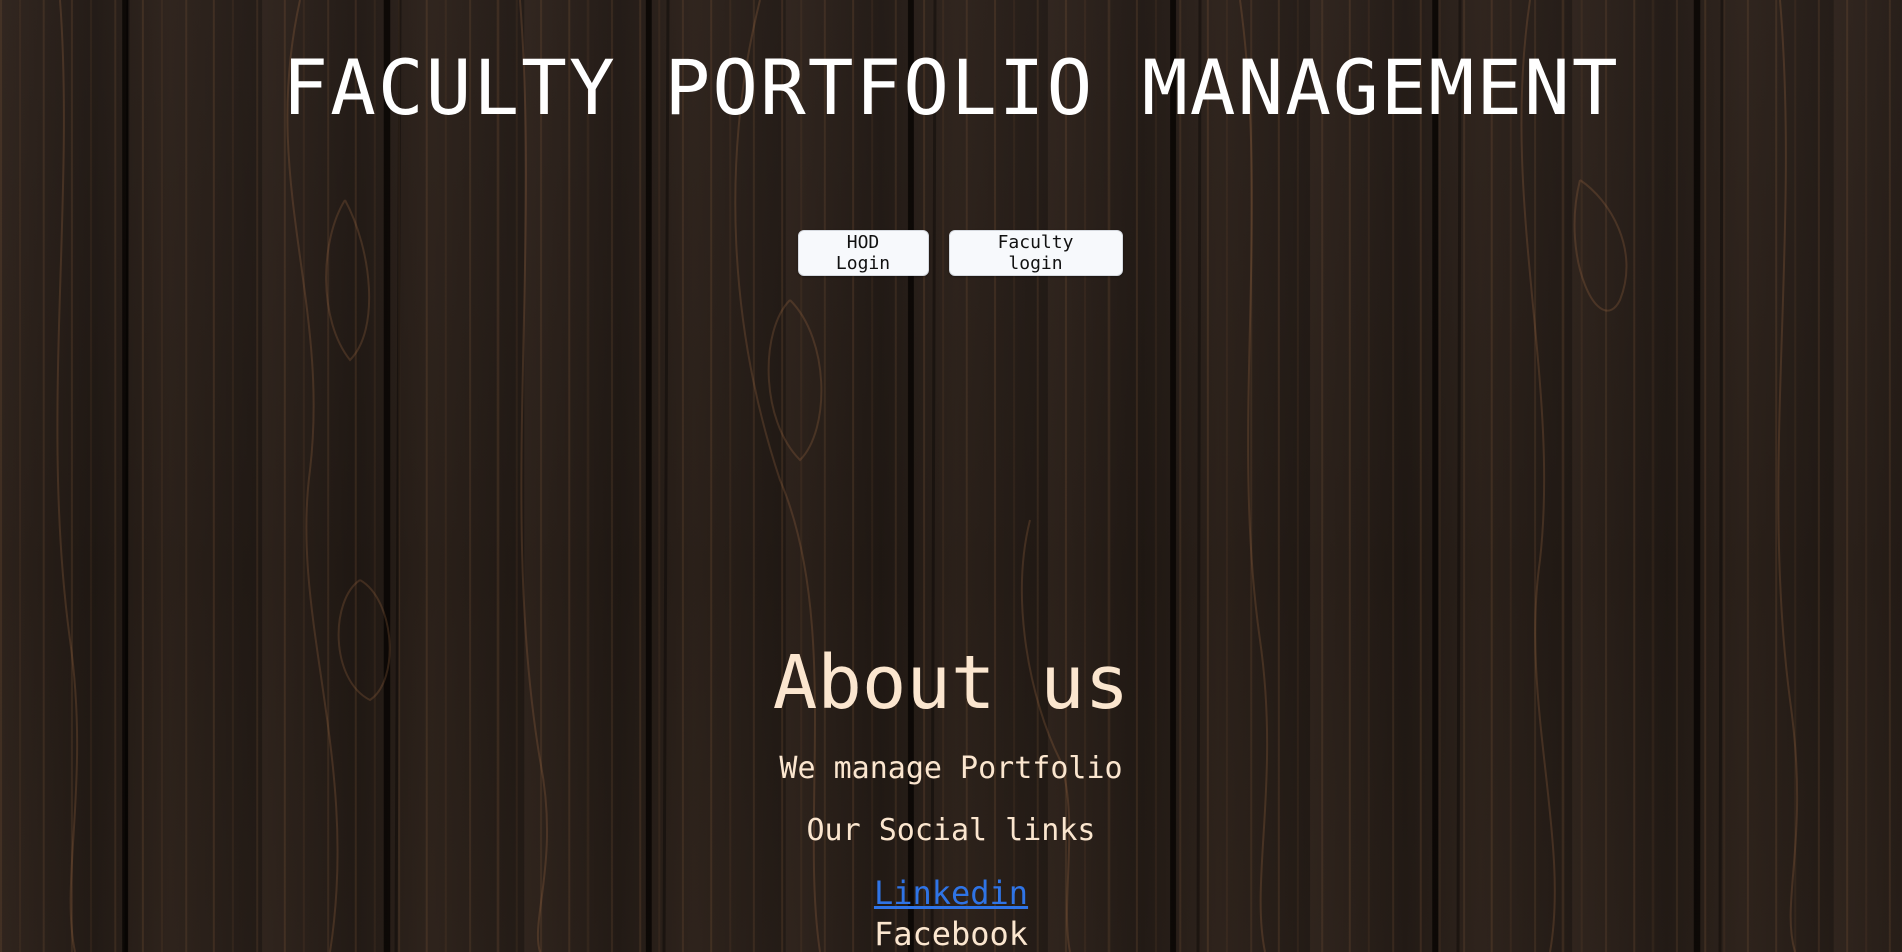 Image resolution: width=1902 pixels, height=952 pixels. Describe the element at coordinates (951, 683) in the screenshot. I see `about-heading: About us` at that location.